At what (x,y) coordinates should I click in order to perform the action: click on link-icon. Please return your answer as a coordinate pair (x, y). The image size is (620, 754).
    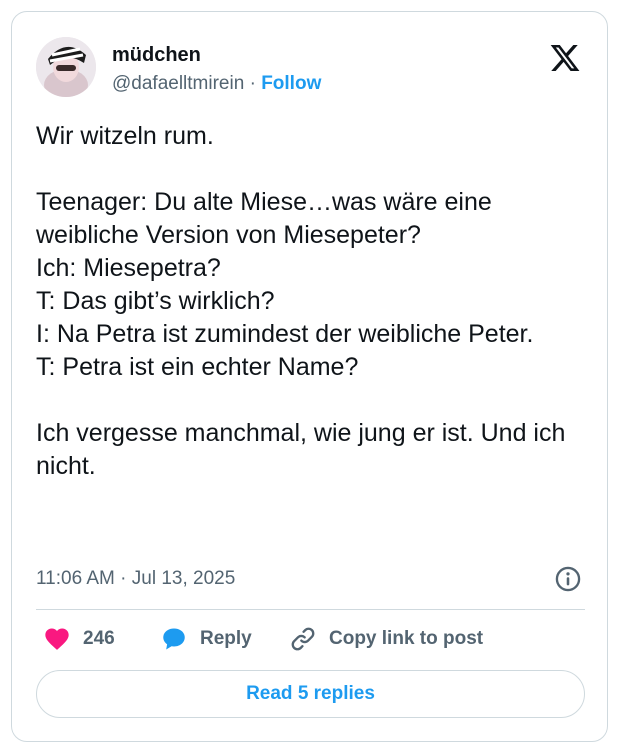
    Looking at the image, I should click on (303, 639).